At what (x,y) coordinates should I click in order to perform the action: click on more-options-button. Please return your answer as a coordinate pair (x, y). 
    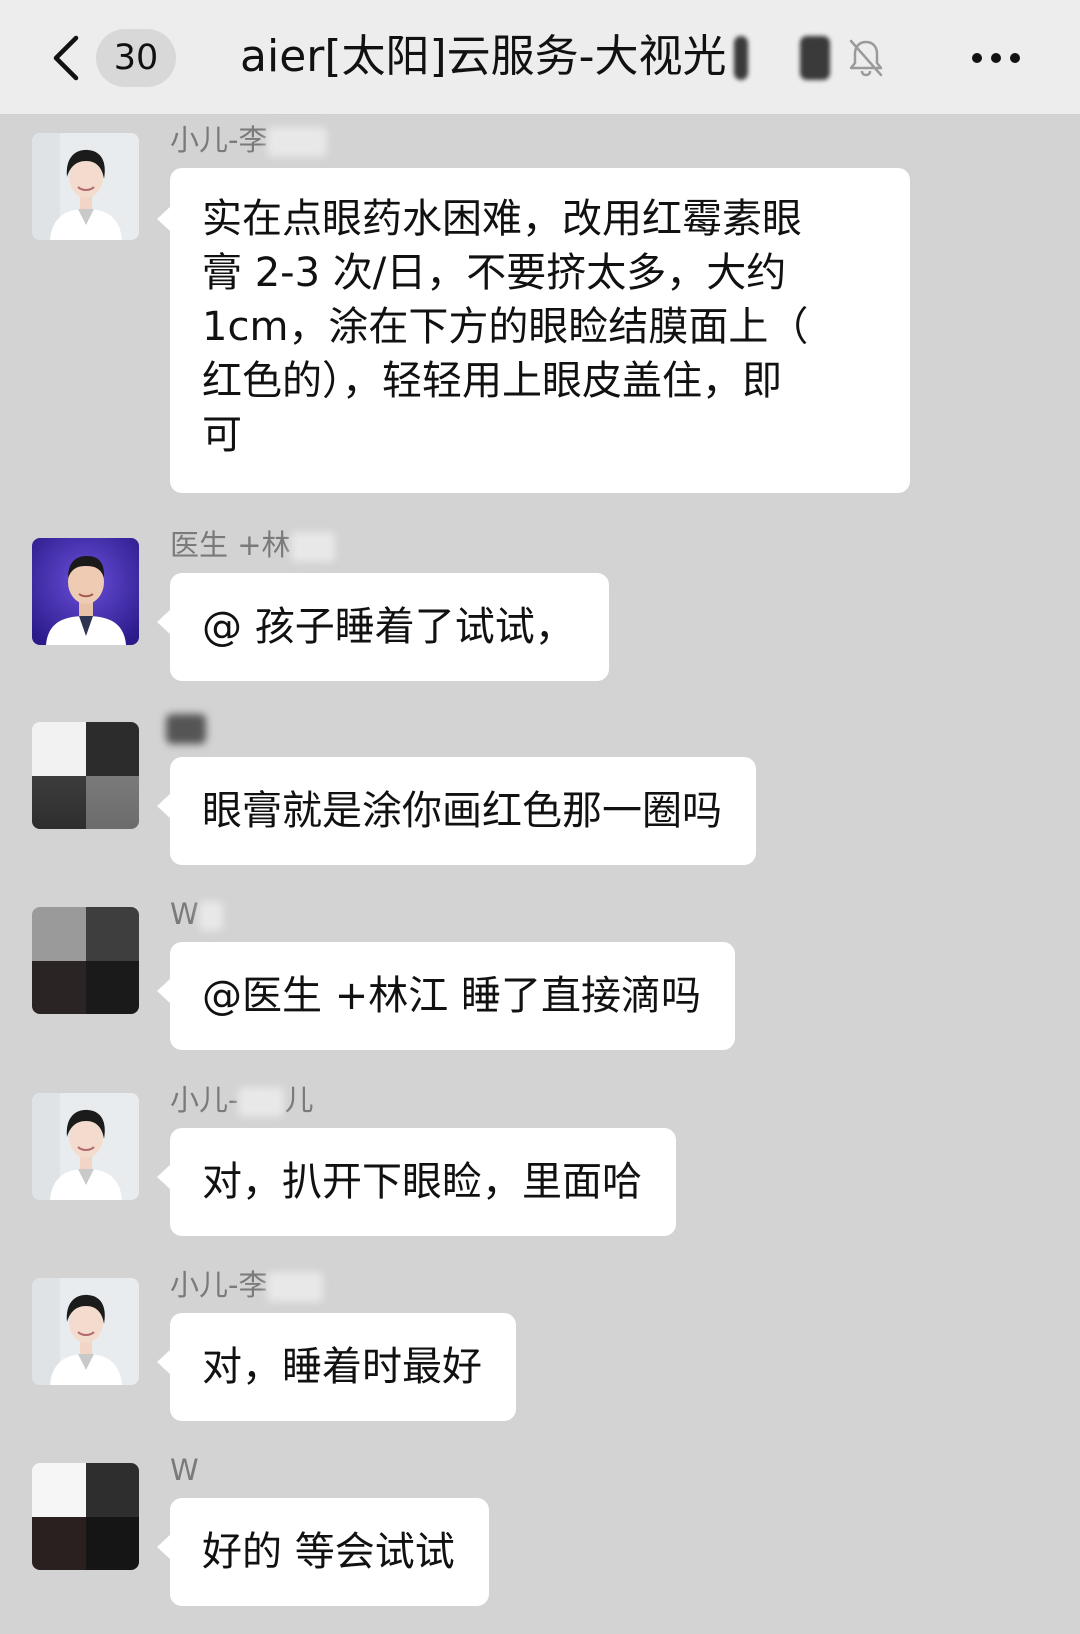
    Looking at the image, I should click on (996, 58).